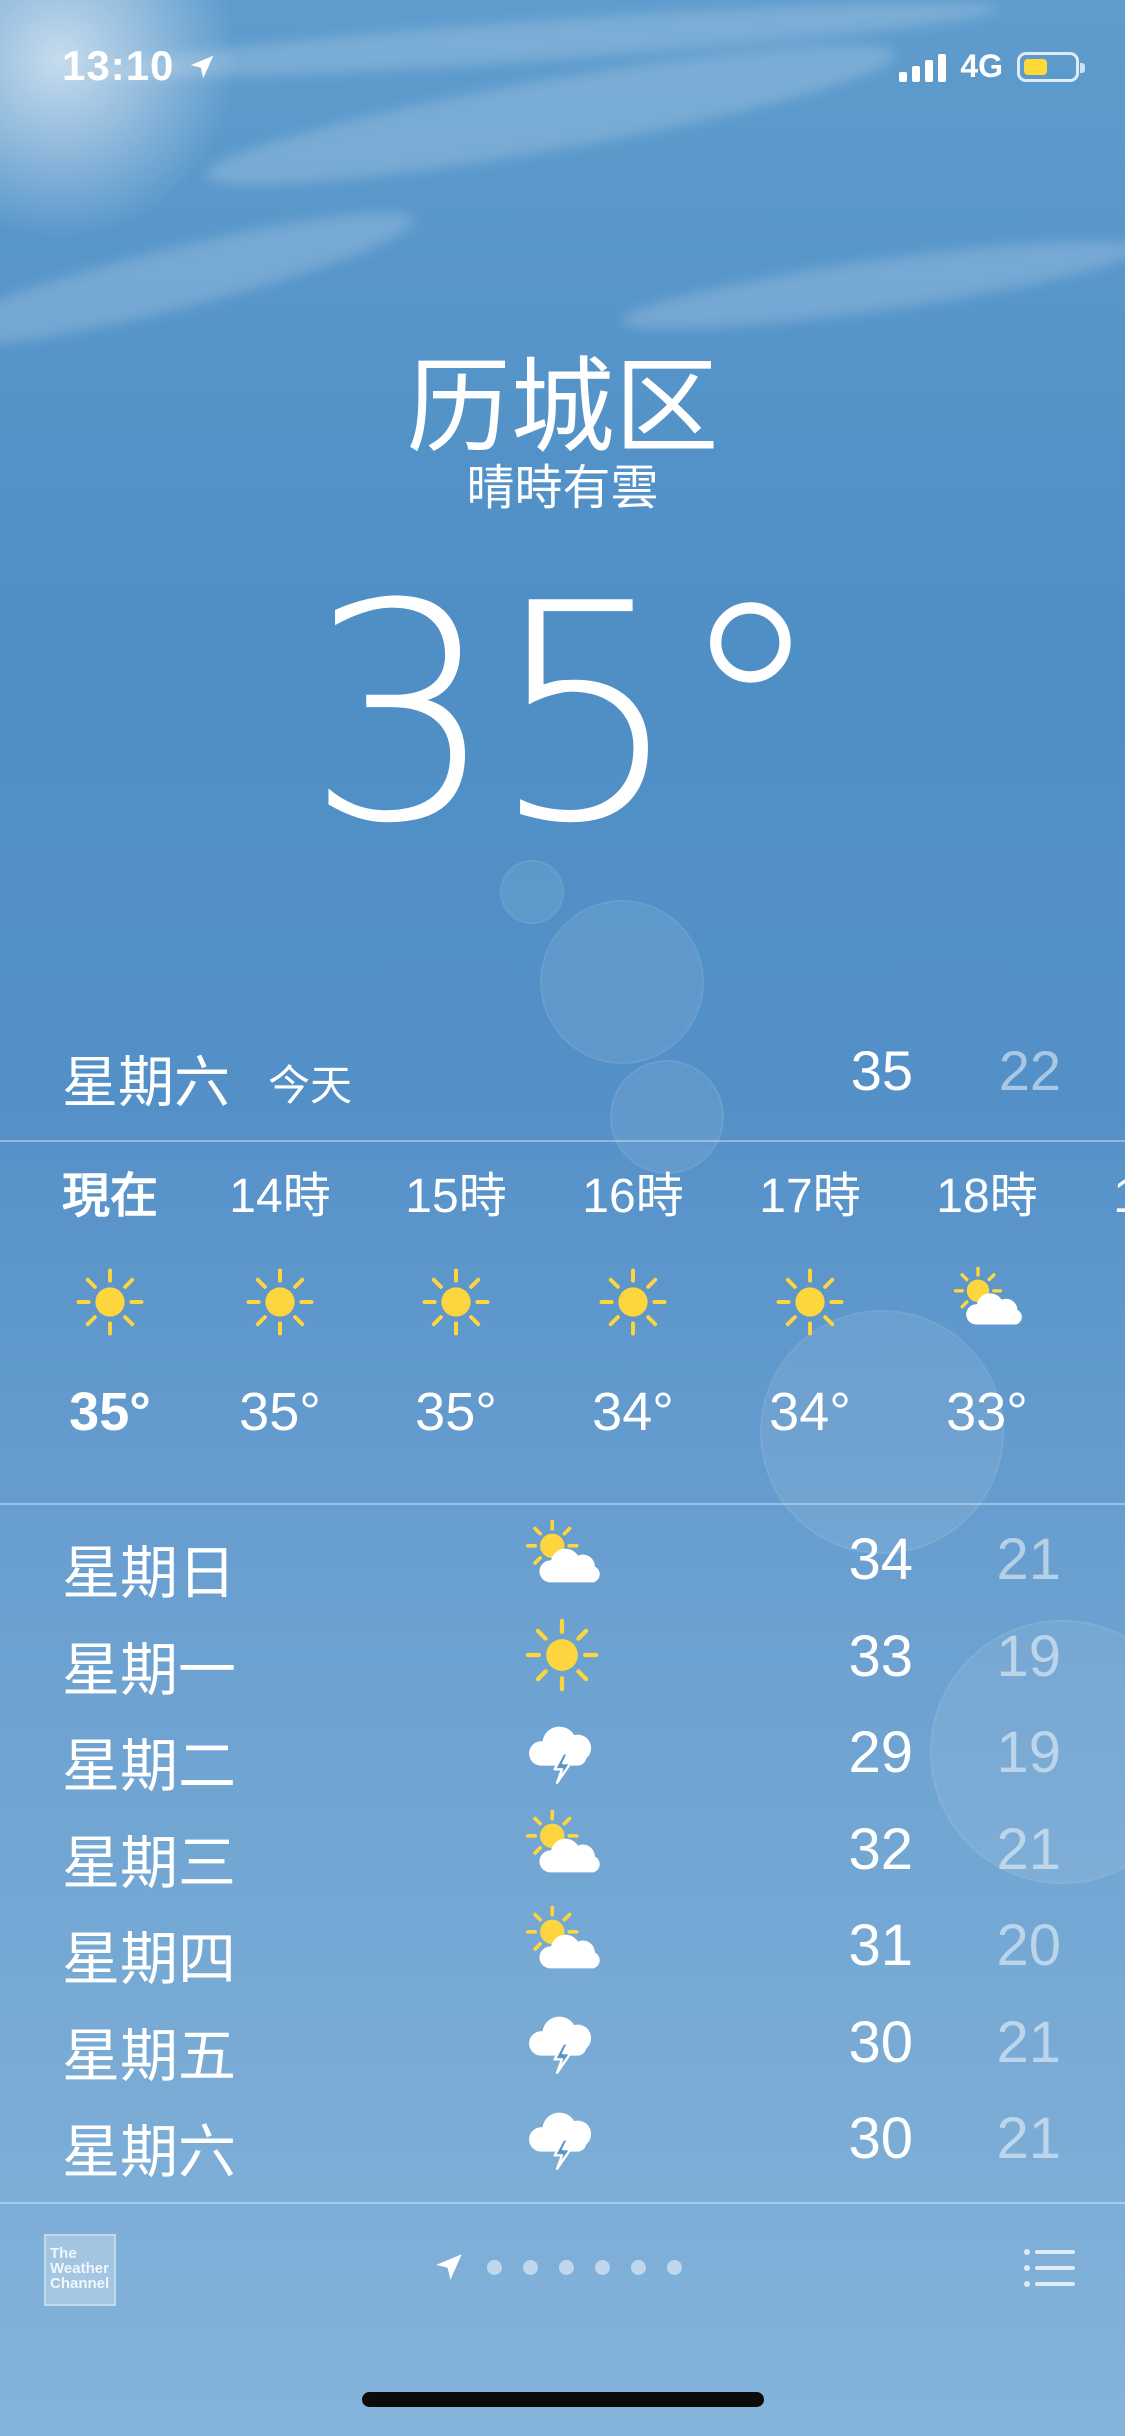 The image size is (1125, 2436). I want to click on hourly-time: 15時, so click(456, 1196).